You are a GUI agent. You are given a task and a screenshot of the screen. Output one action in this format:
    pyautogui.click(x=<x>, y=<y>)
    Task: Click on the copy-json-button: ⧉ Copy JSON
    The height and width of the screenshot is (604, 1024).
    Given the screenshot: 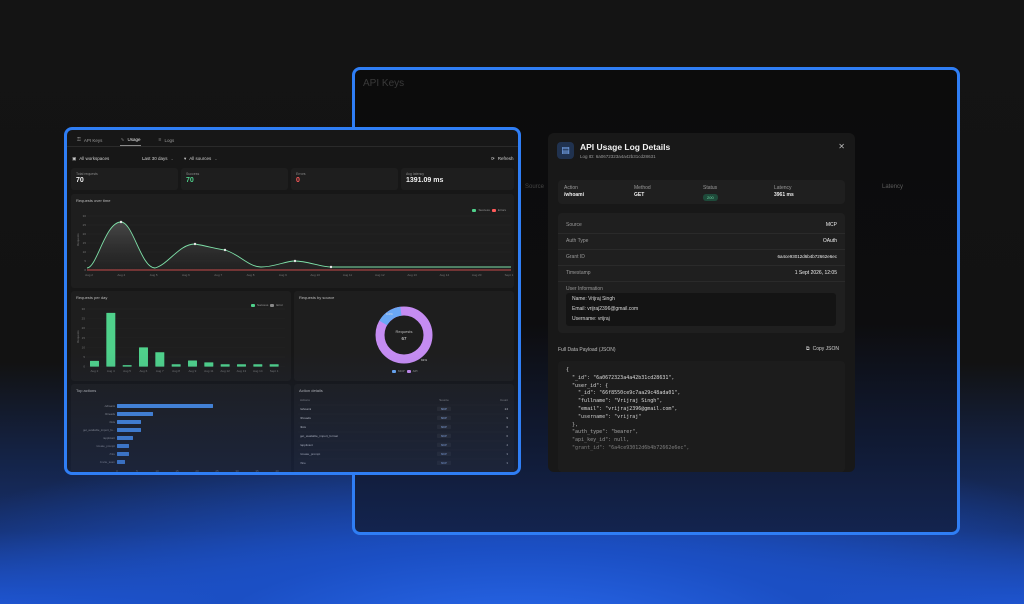 What is the action you would take?
    pyautogui.click(x=822, y=349)
    